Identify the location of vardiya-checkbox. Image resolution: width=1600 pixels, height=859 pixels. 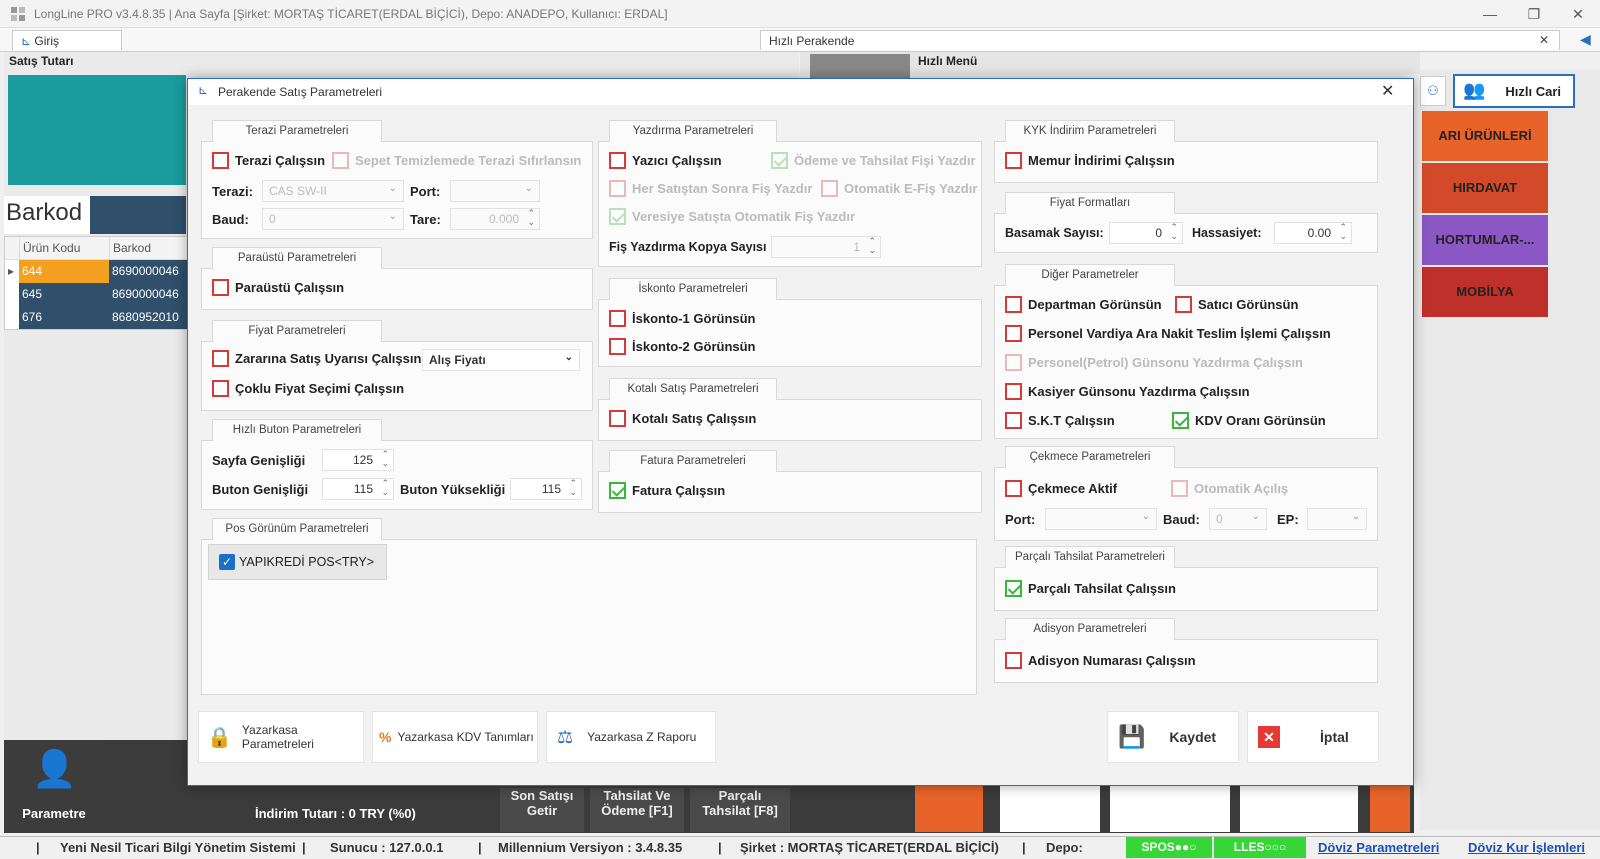
(1013, 333).